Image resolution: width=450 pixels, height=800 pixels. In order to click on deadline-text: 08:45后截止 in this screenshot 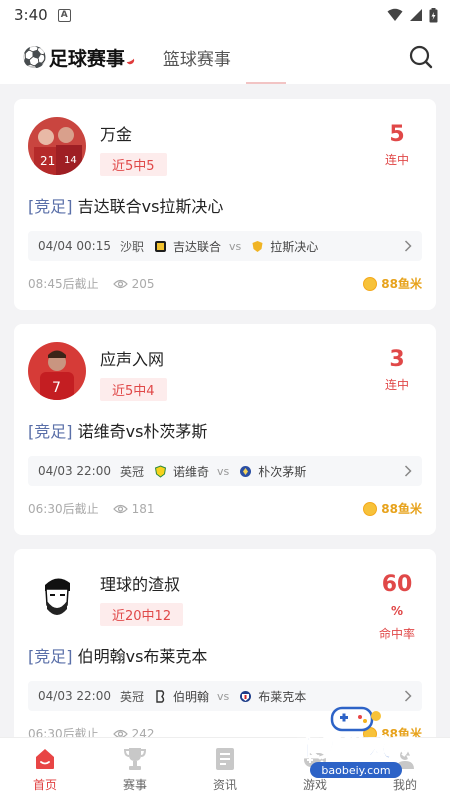, I will do `click(63, 284)`.